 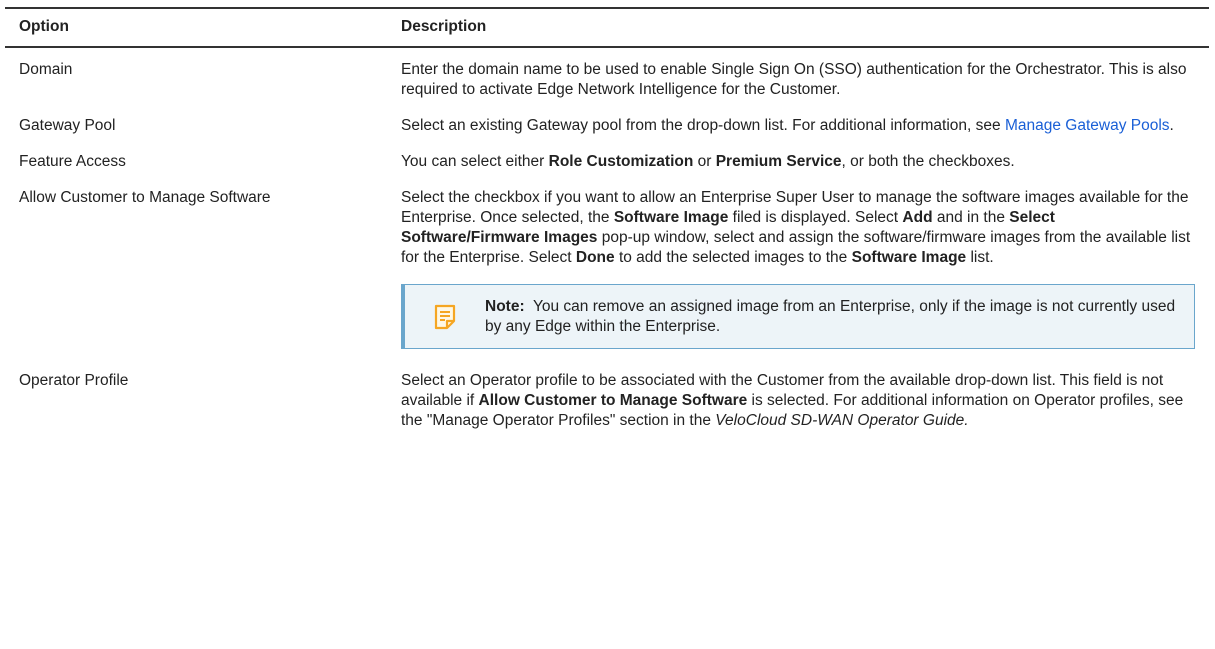 What do you see at coordinates (445, 317) in the screenshot?
I see `note-icon` at bounding box center [445, 317].